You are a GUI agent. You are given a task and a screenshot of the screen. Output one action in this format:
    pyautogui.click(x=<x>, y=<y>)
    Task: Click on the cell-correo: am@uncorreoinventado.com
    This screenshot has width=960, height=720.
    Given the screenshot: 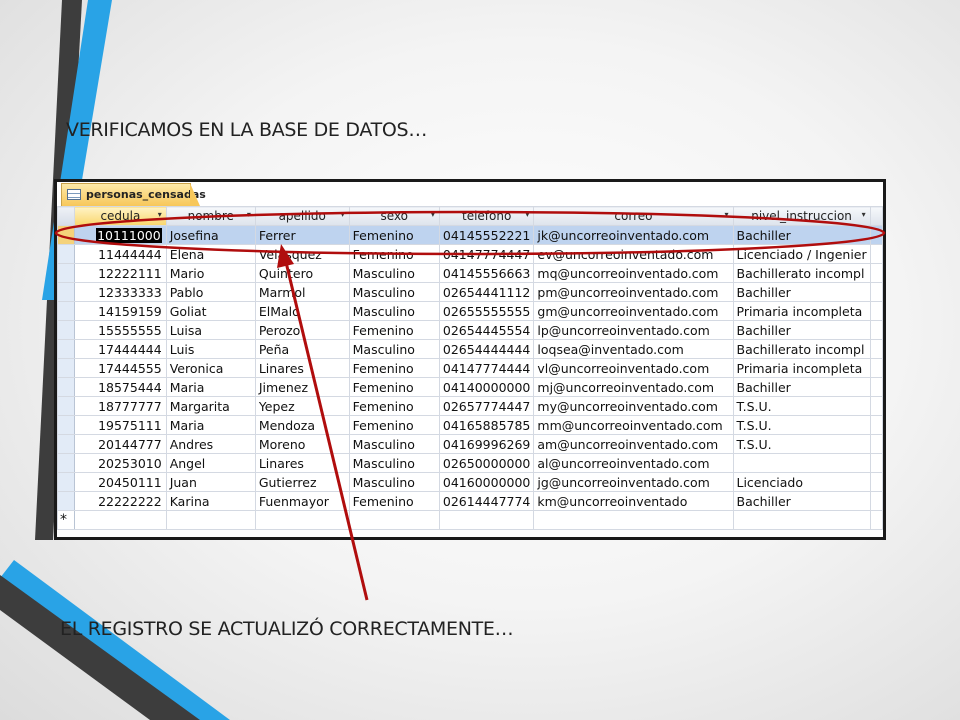 What is the action you would take?
    pyautogui.click(x=633, y=444)
    